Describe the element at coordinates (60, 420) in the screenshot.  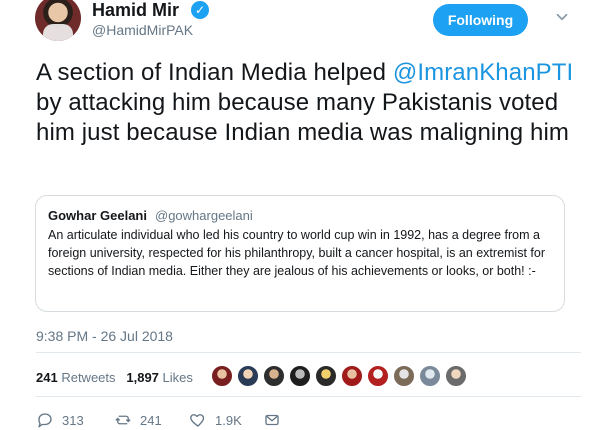
I see `reply-action: 313` at that location.